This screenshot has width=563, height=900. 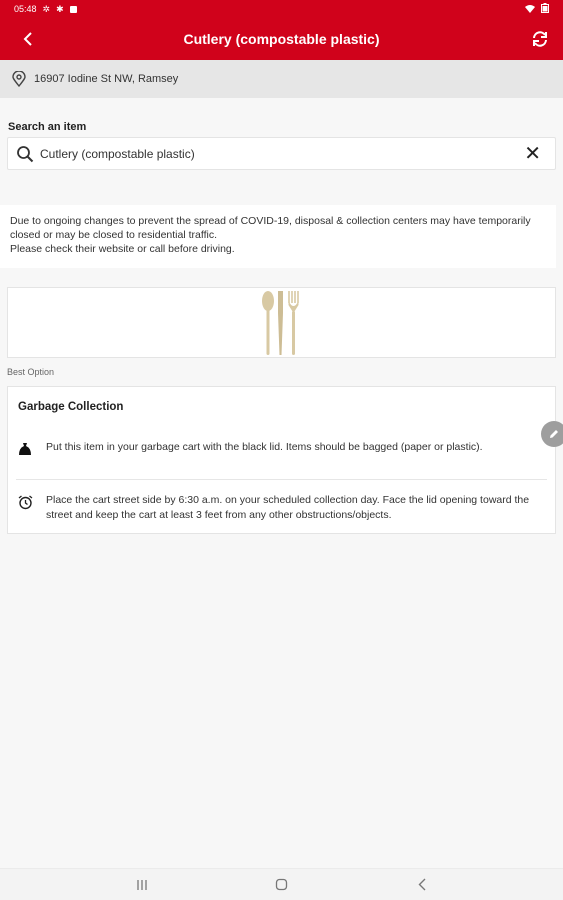 I want to click on search-box: ✕, so click(x=281, y=153).